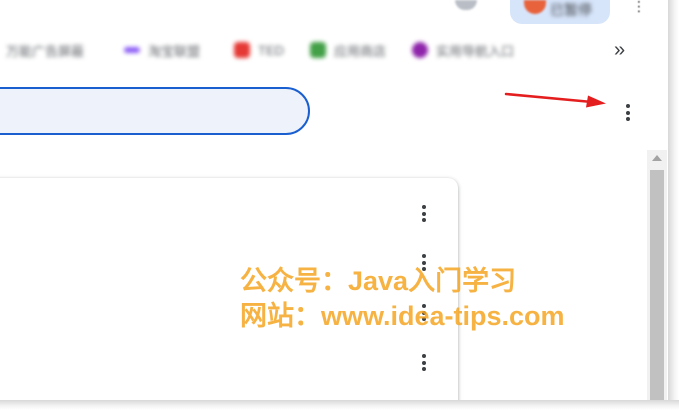 This screenshot has height=410, width=679. I want to click on bookmarks-bar: 万能广告屏蔽 淘宝联盟 TED 应用商店 实用导航入口 », so click(334, 51).